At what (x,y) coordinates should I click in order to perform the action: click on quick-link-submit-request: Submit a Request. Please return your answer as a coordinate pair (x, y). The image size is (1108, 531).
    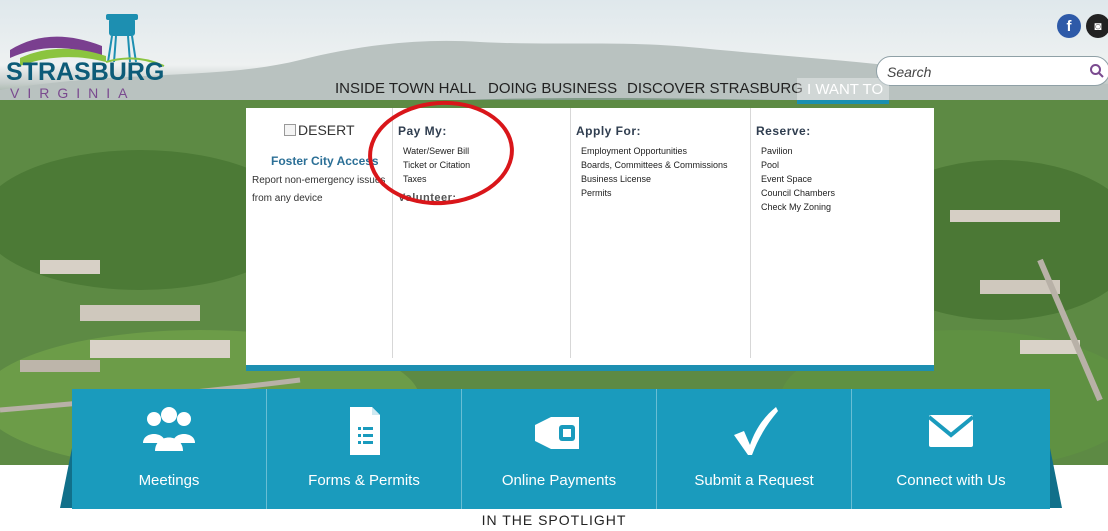
    Looking at the image, I should click on (754, 449).